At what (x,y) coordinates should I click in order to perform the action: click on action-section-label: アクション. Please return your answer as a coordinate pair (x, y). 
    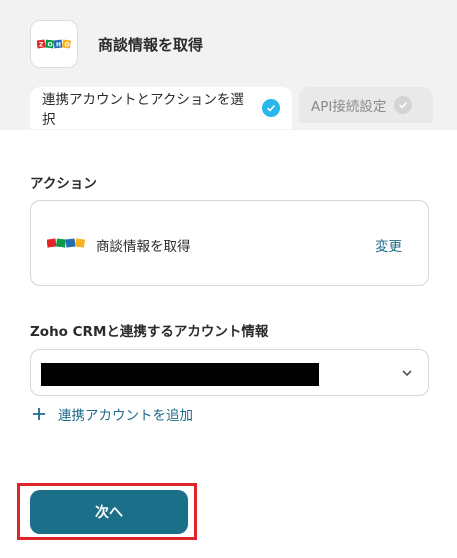
    Looking at the image, I should click on (63, 184).